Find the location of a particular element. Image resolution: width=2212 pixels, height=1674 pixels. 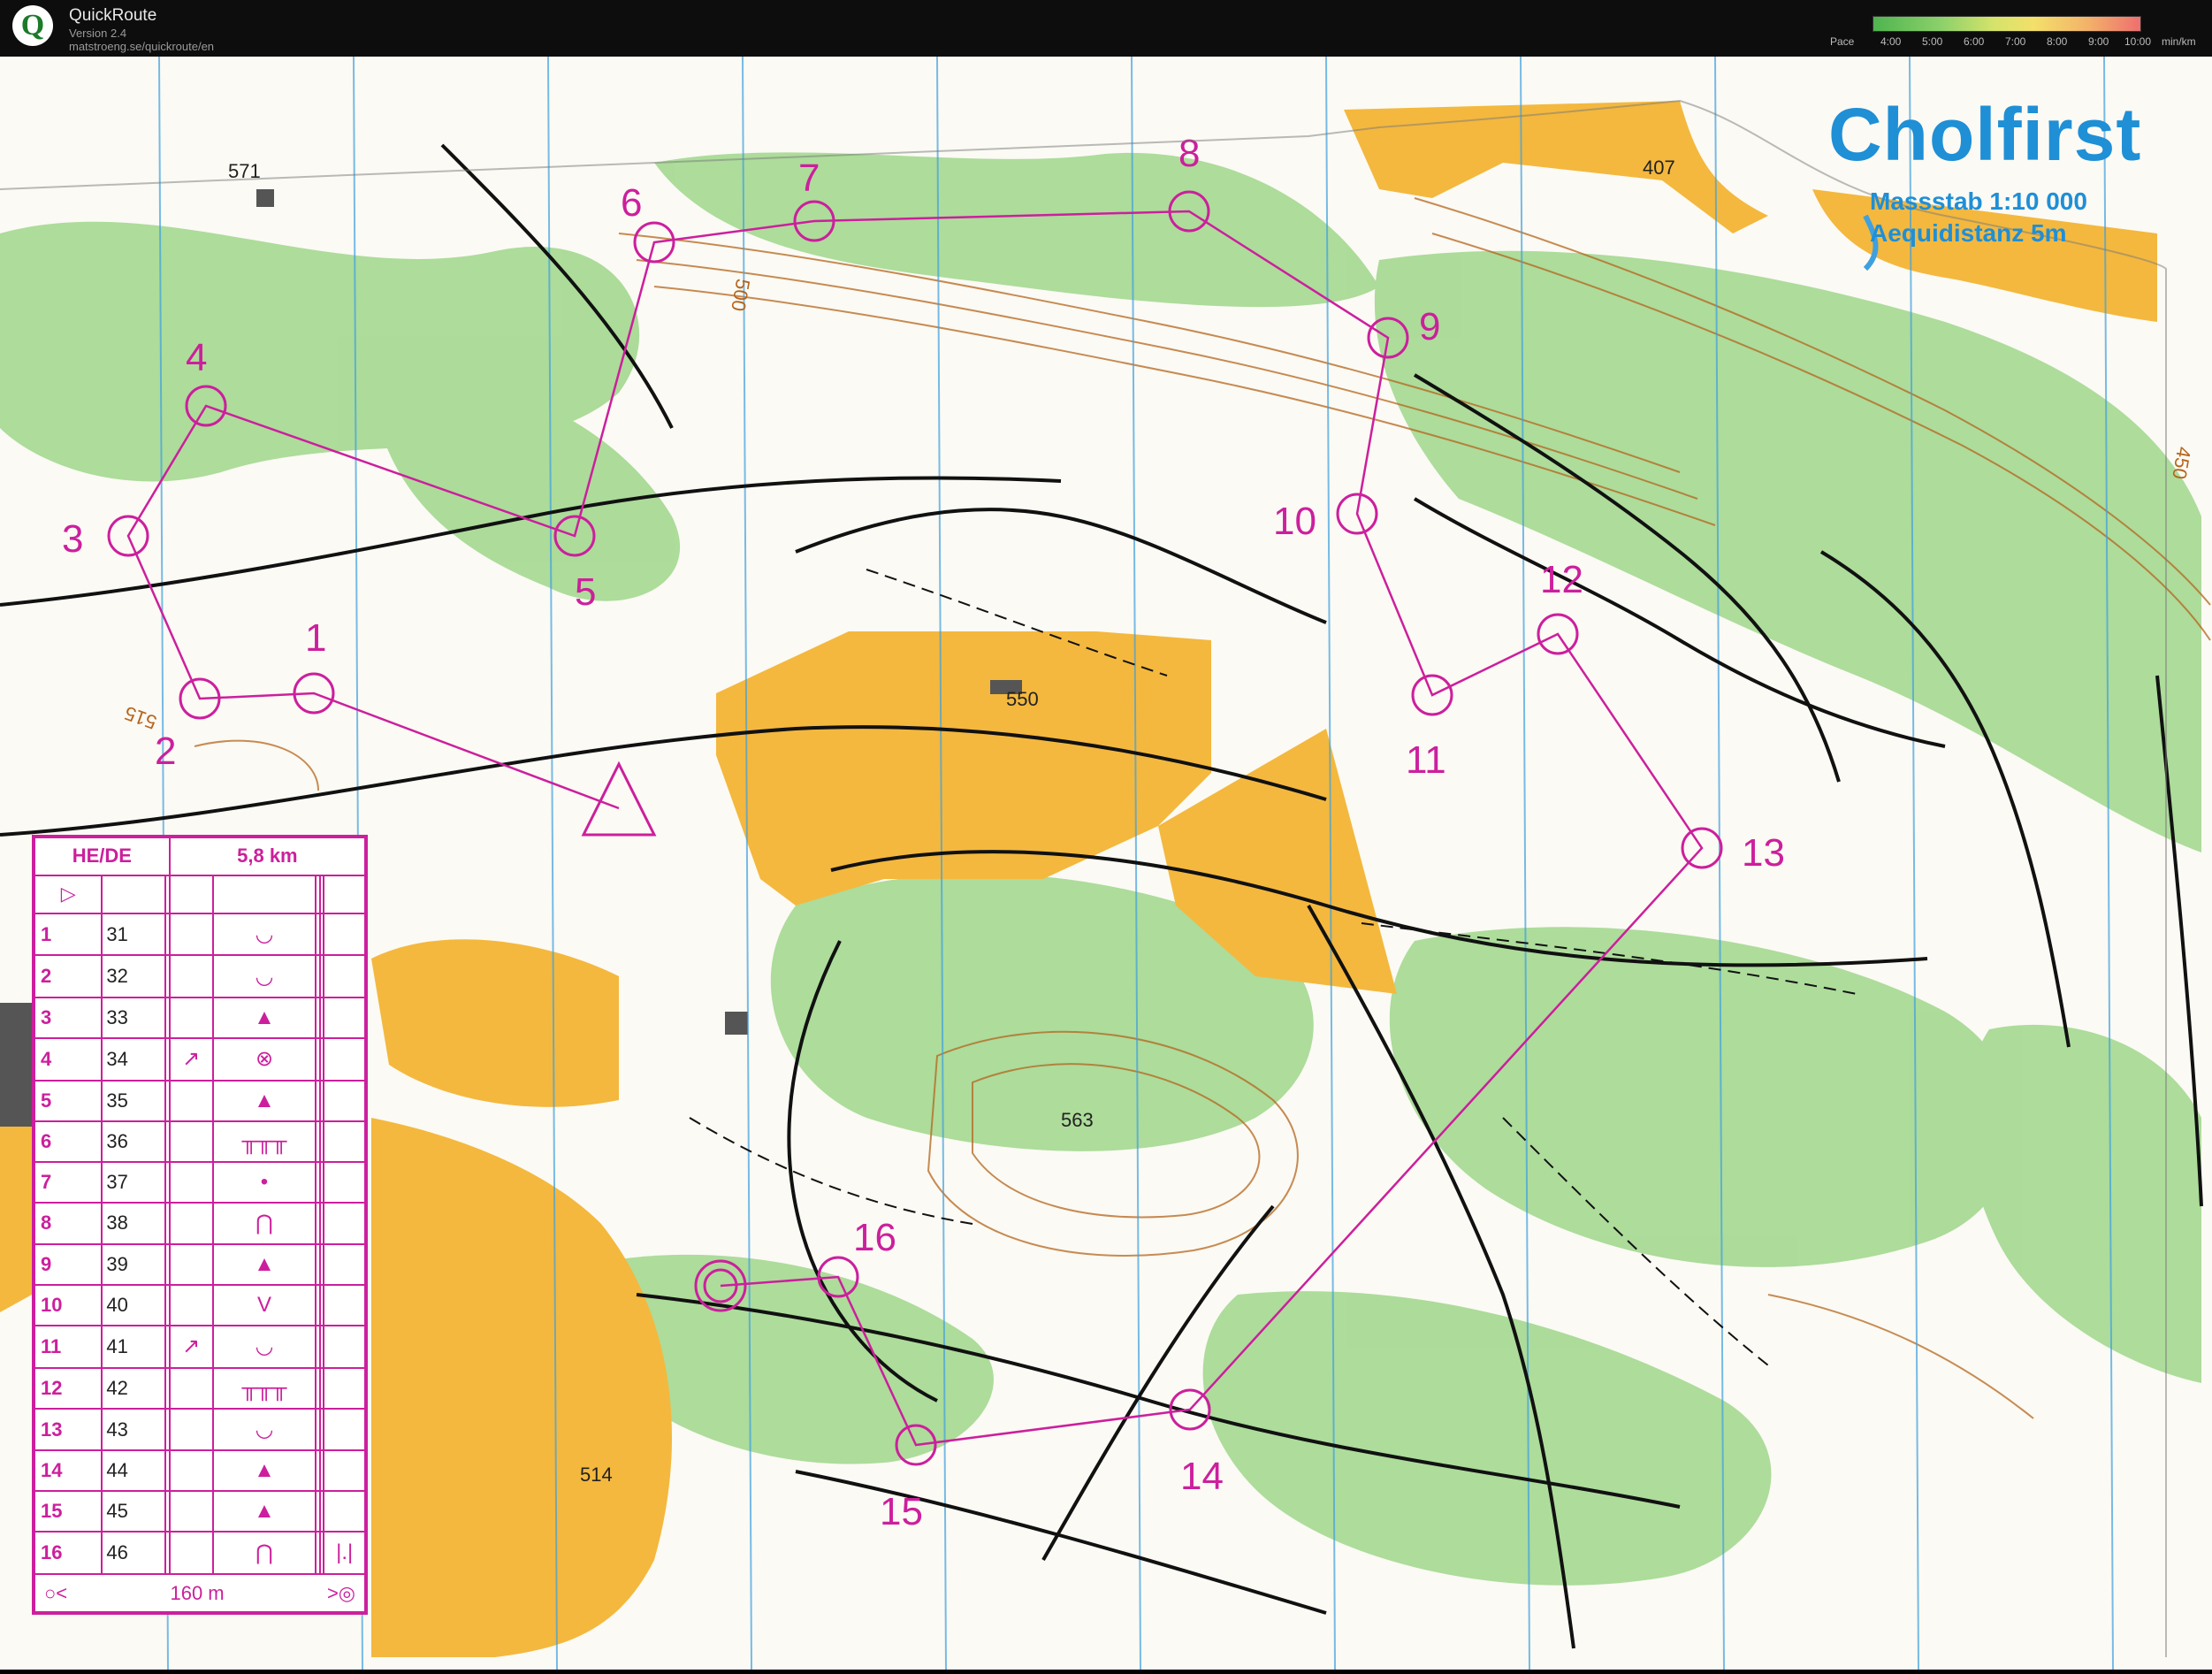

control-code: 38 is located at coordinates (134, 1223).